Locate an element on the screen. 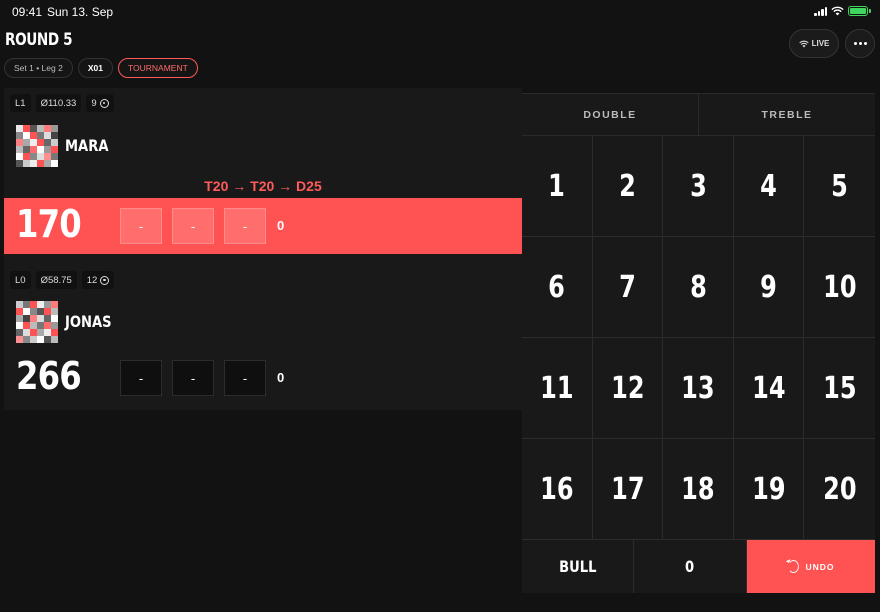  remaining-score: 266 is located at coordinates (49, 376).